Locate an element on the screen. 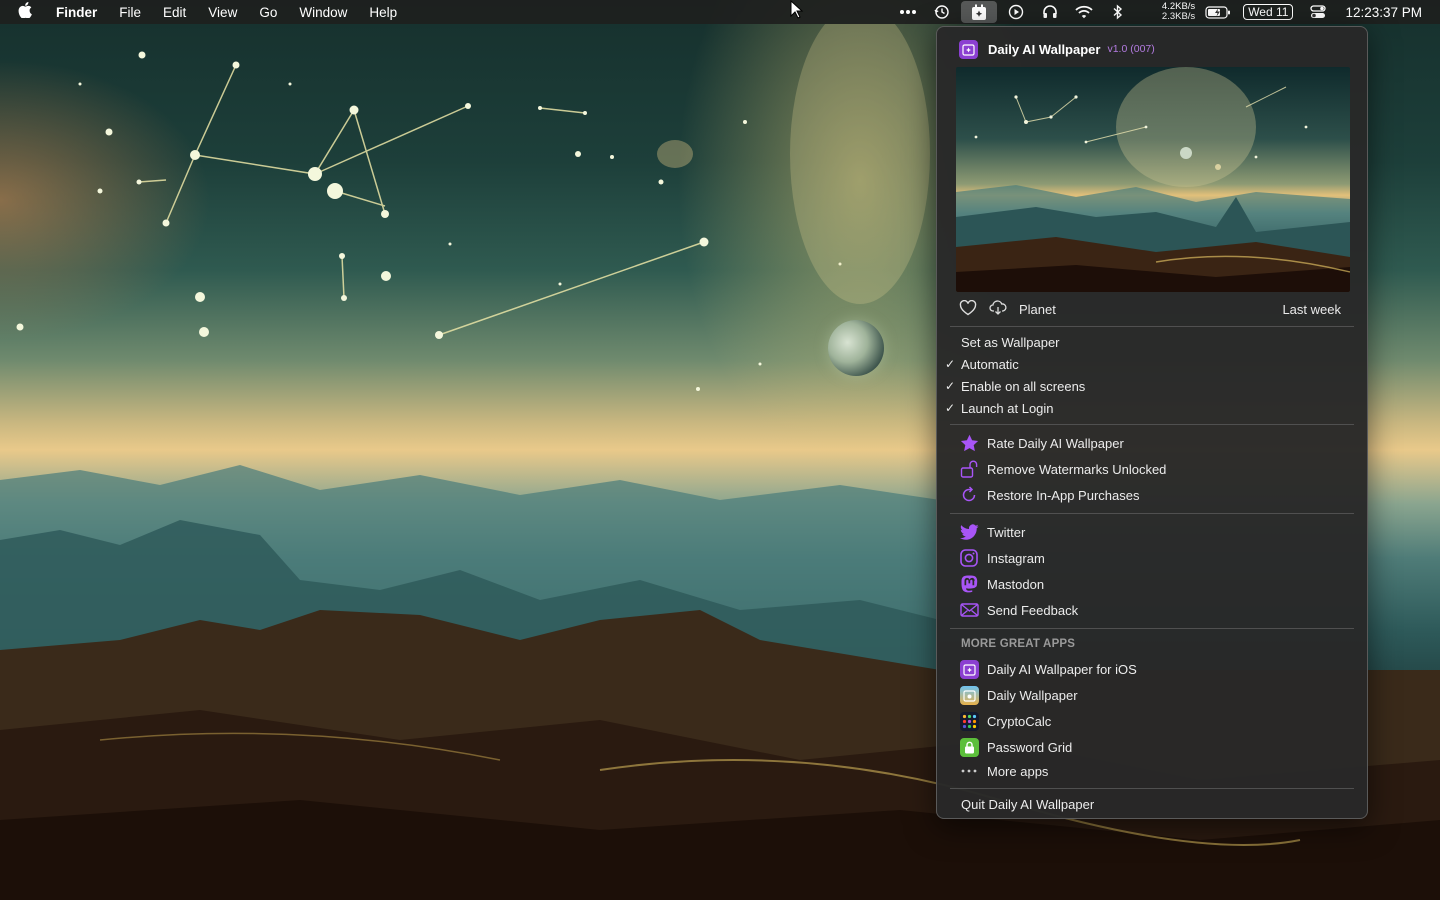 The image size is (1440, 900). mouse-cursor-icon is located at coordinates (797, 9).